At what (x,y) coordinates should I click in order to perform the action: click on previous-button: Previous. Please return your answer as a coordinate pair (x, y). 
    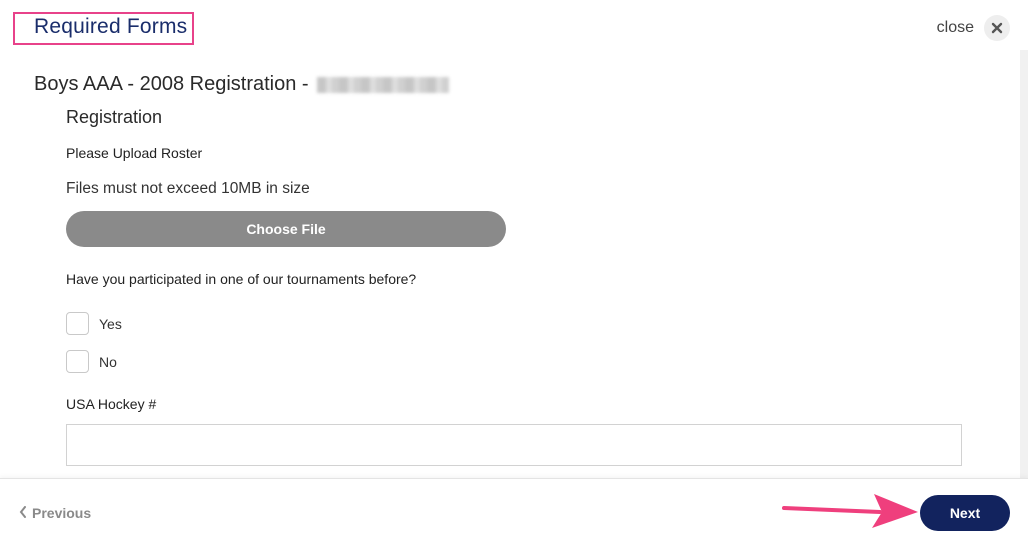
    Looking at the image, I should click on (55, 513).